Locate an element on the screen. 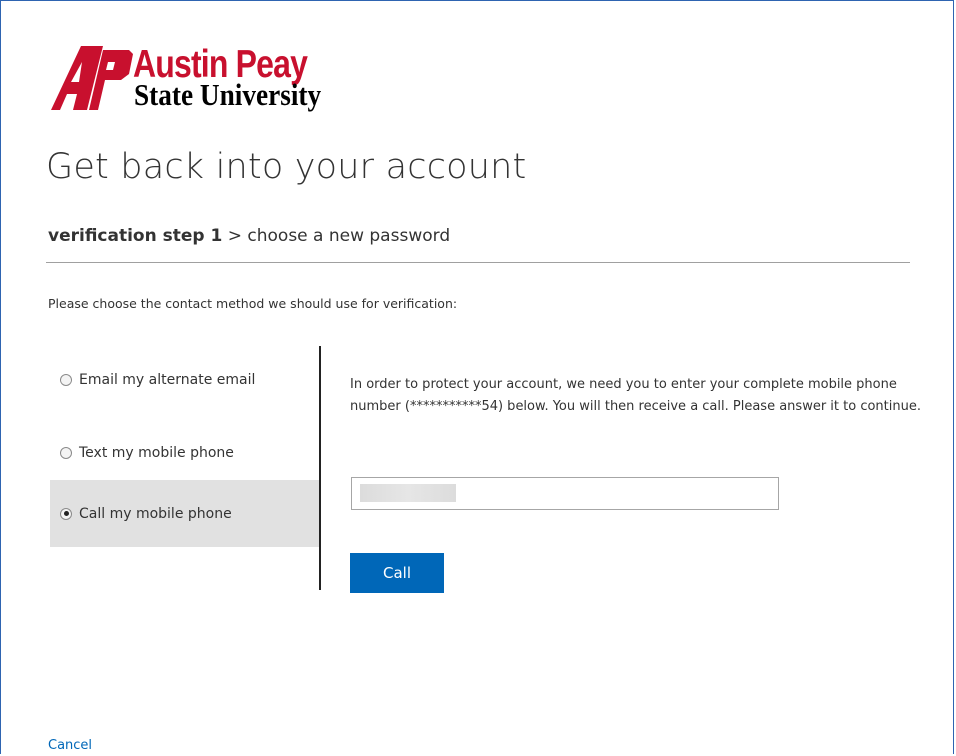 The height and width of the screenshot is (756, 956). cancel-link: Cancel is located at coordinates (70, 745).